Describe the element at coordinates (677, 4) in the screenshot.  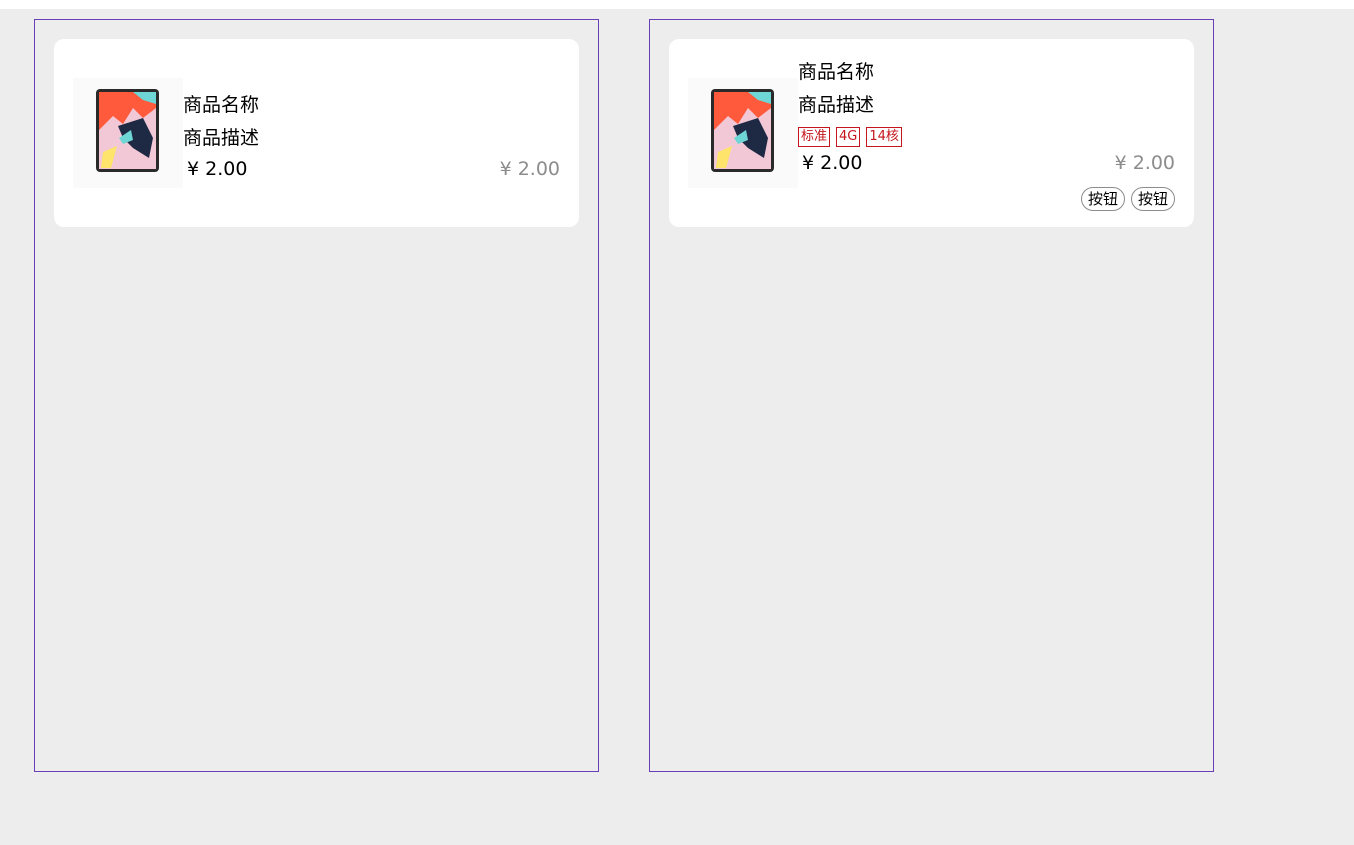
I see `top-strip` at that location.